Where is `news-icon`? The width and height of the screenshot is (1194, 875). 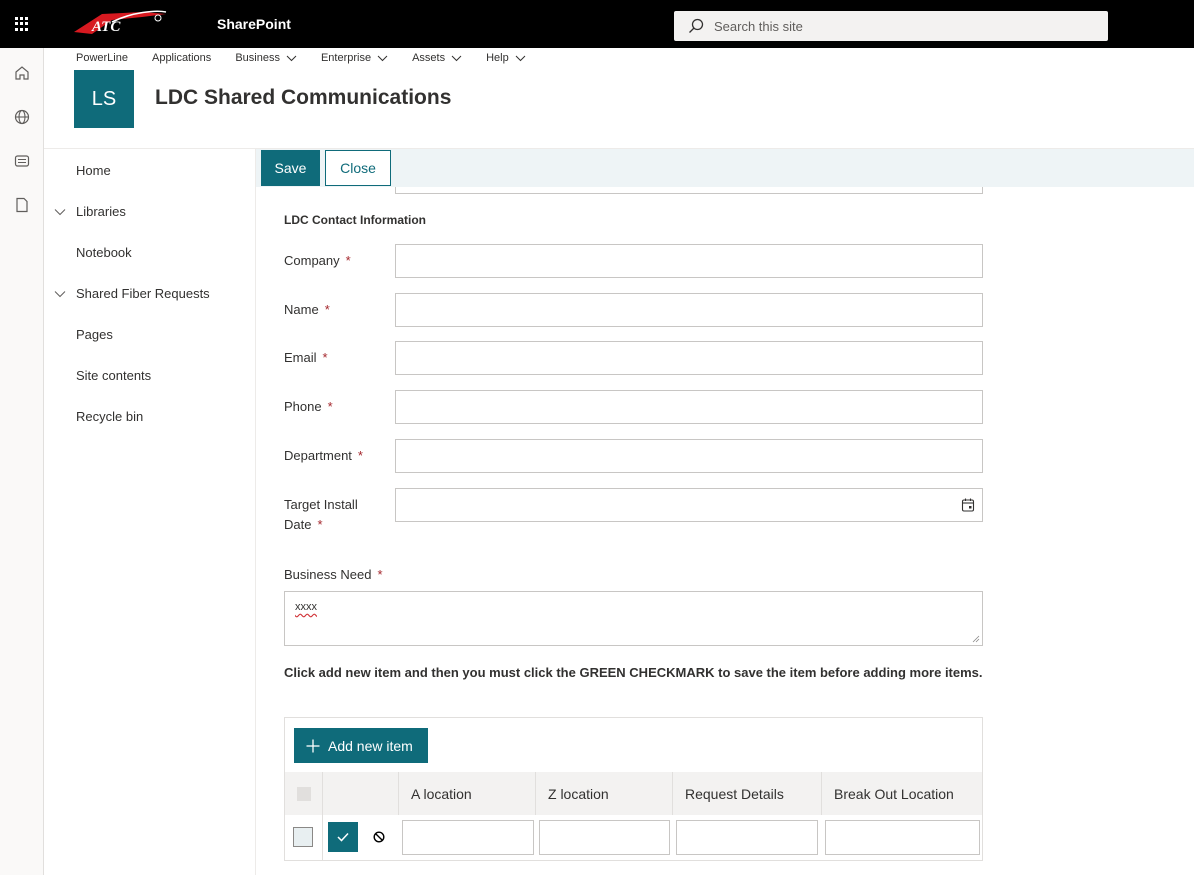 news-icon is located at coordinates (22, 161).